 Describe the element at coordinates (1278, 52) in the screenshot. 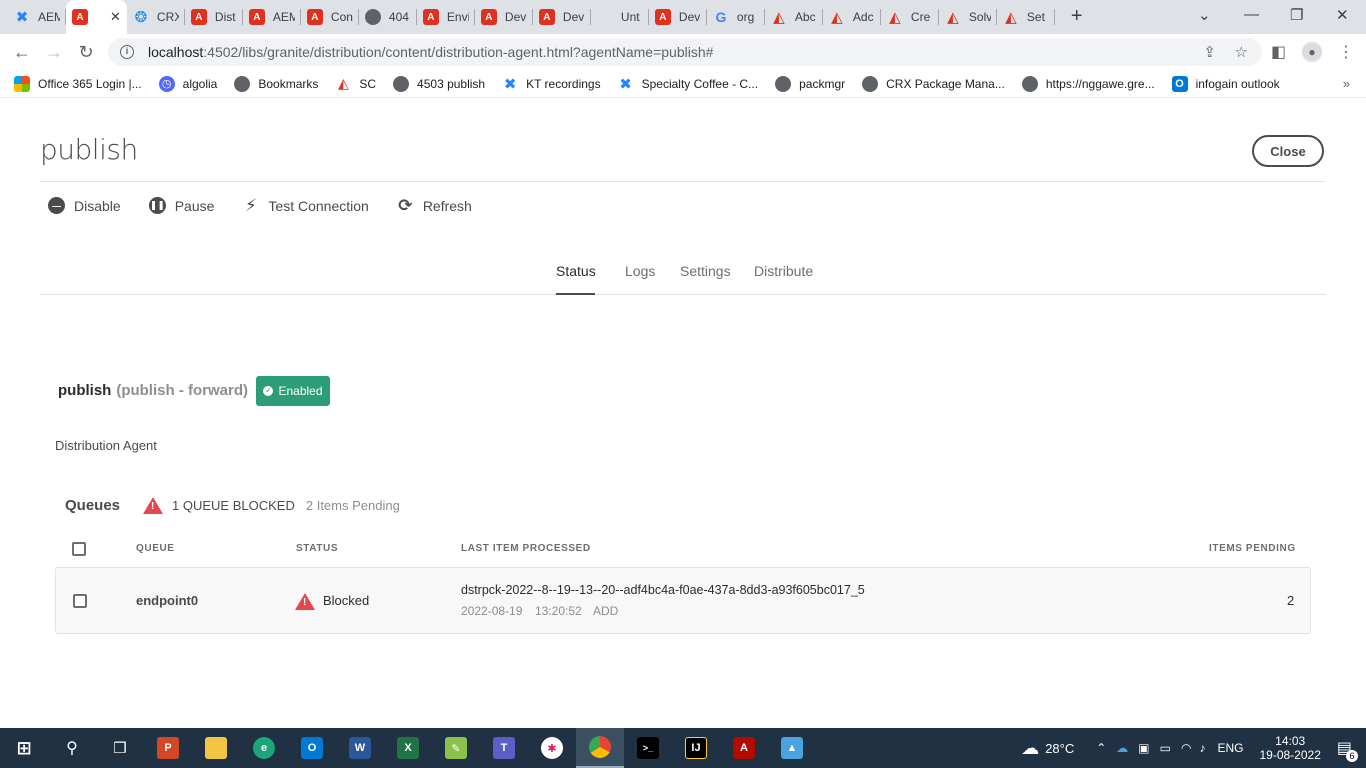

I see `side-panel-icon: ◧` at that location.